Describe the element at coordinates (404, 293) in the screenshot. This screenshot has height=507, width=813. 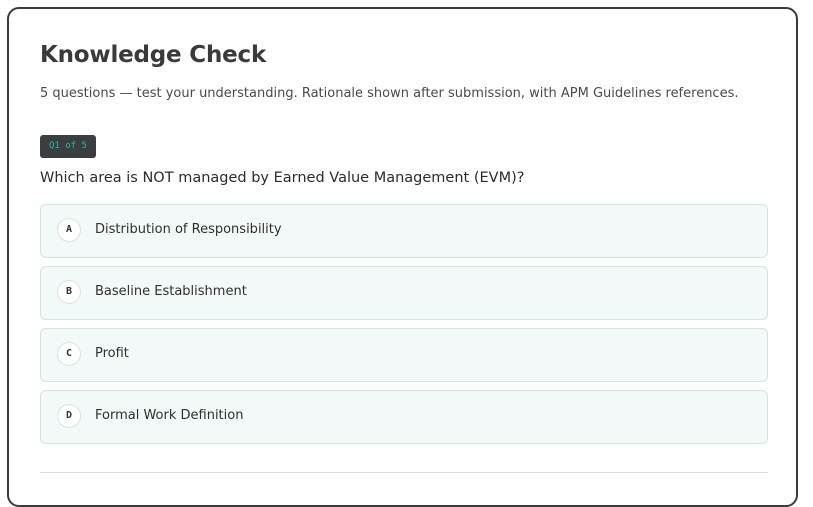
I see `answer-option-b: B Baseline Establishment` at that location.